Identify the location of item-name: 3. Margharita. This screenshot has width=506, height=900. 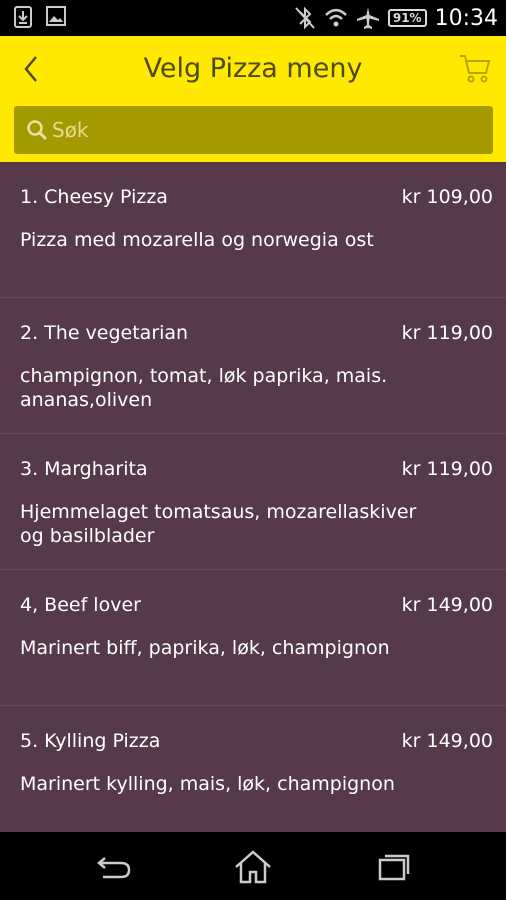
(84, 469).